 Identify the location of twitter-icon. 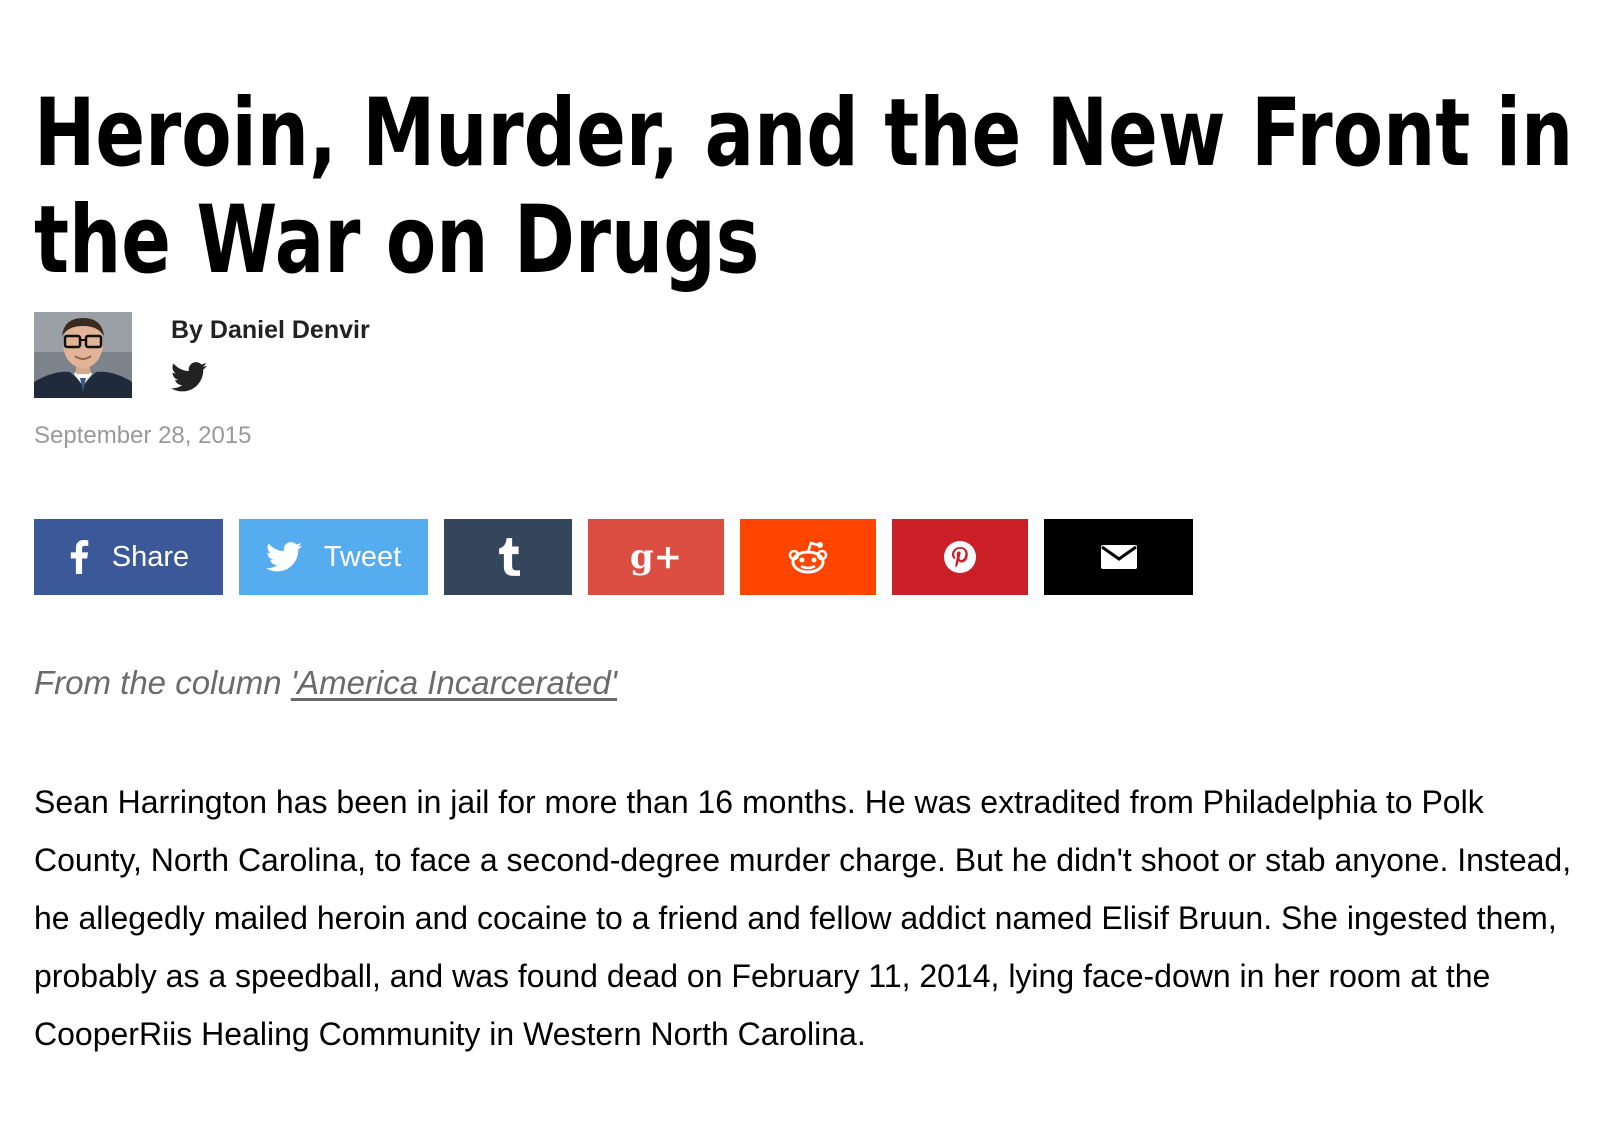
(283, 557).